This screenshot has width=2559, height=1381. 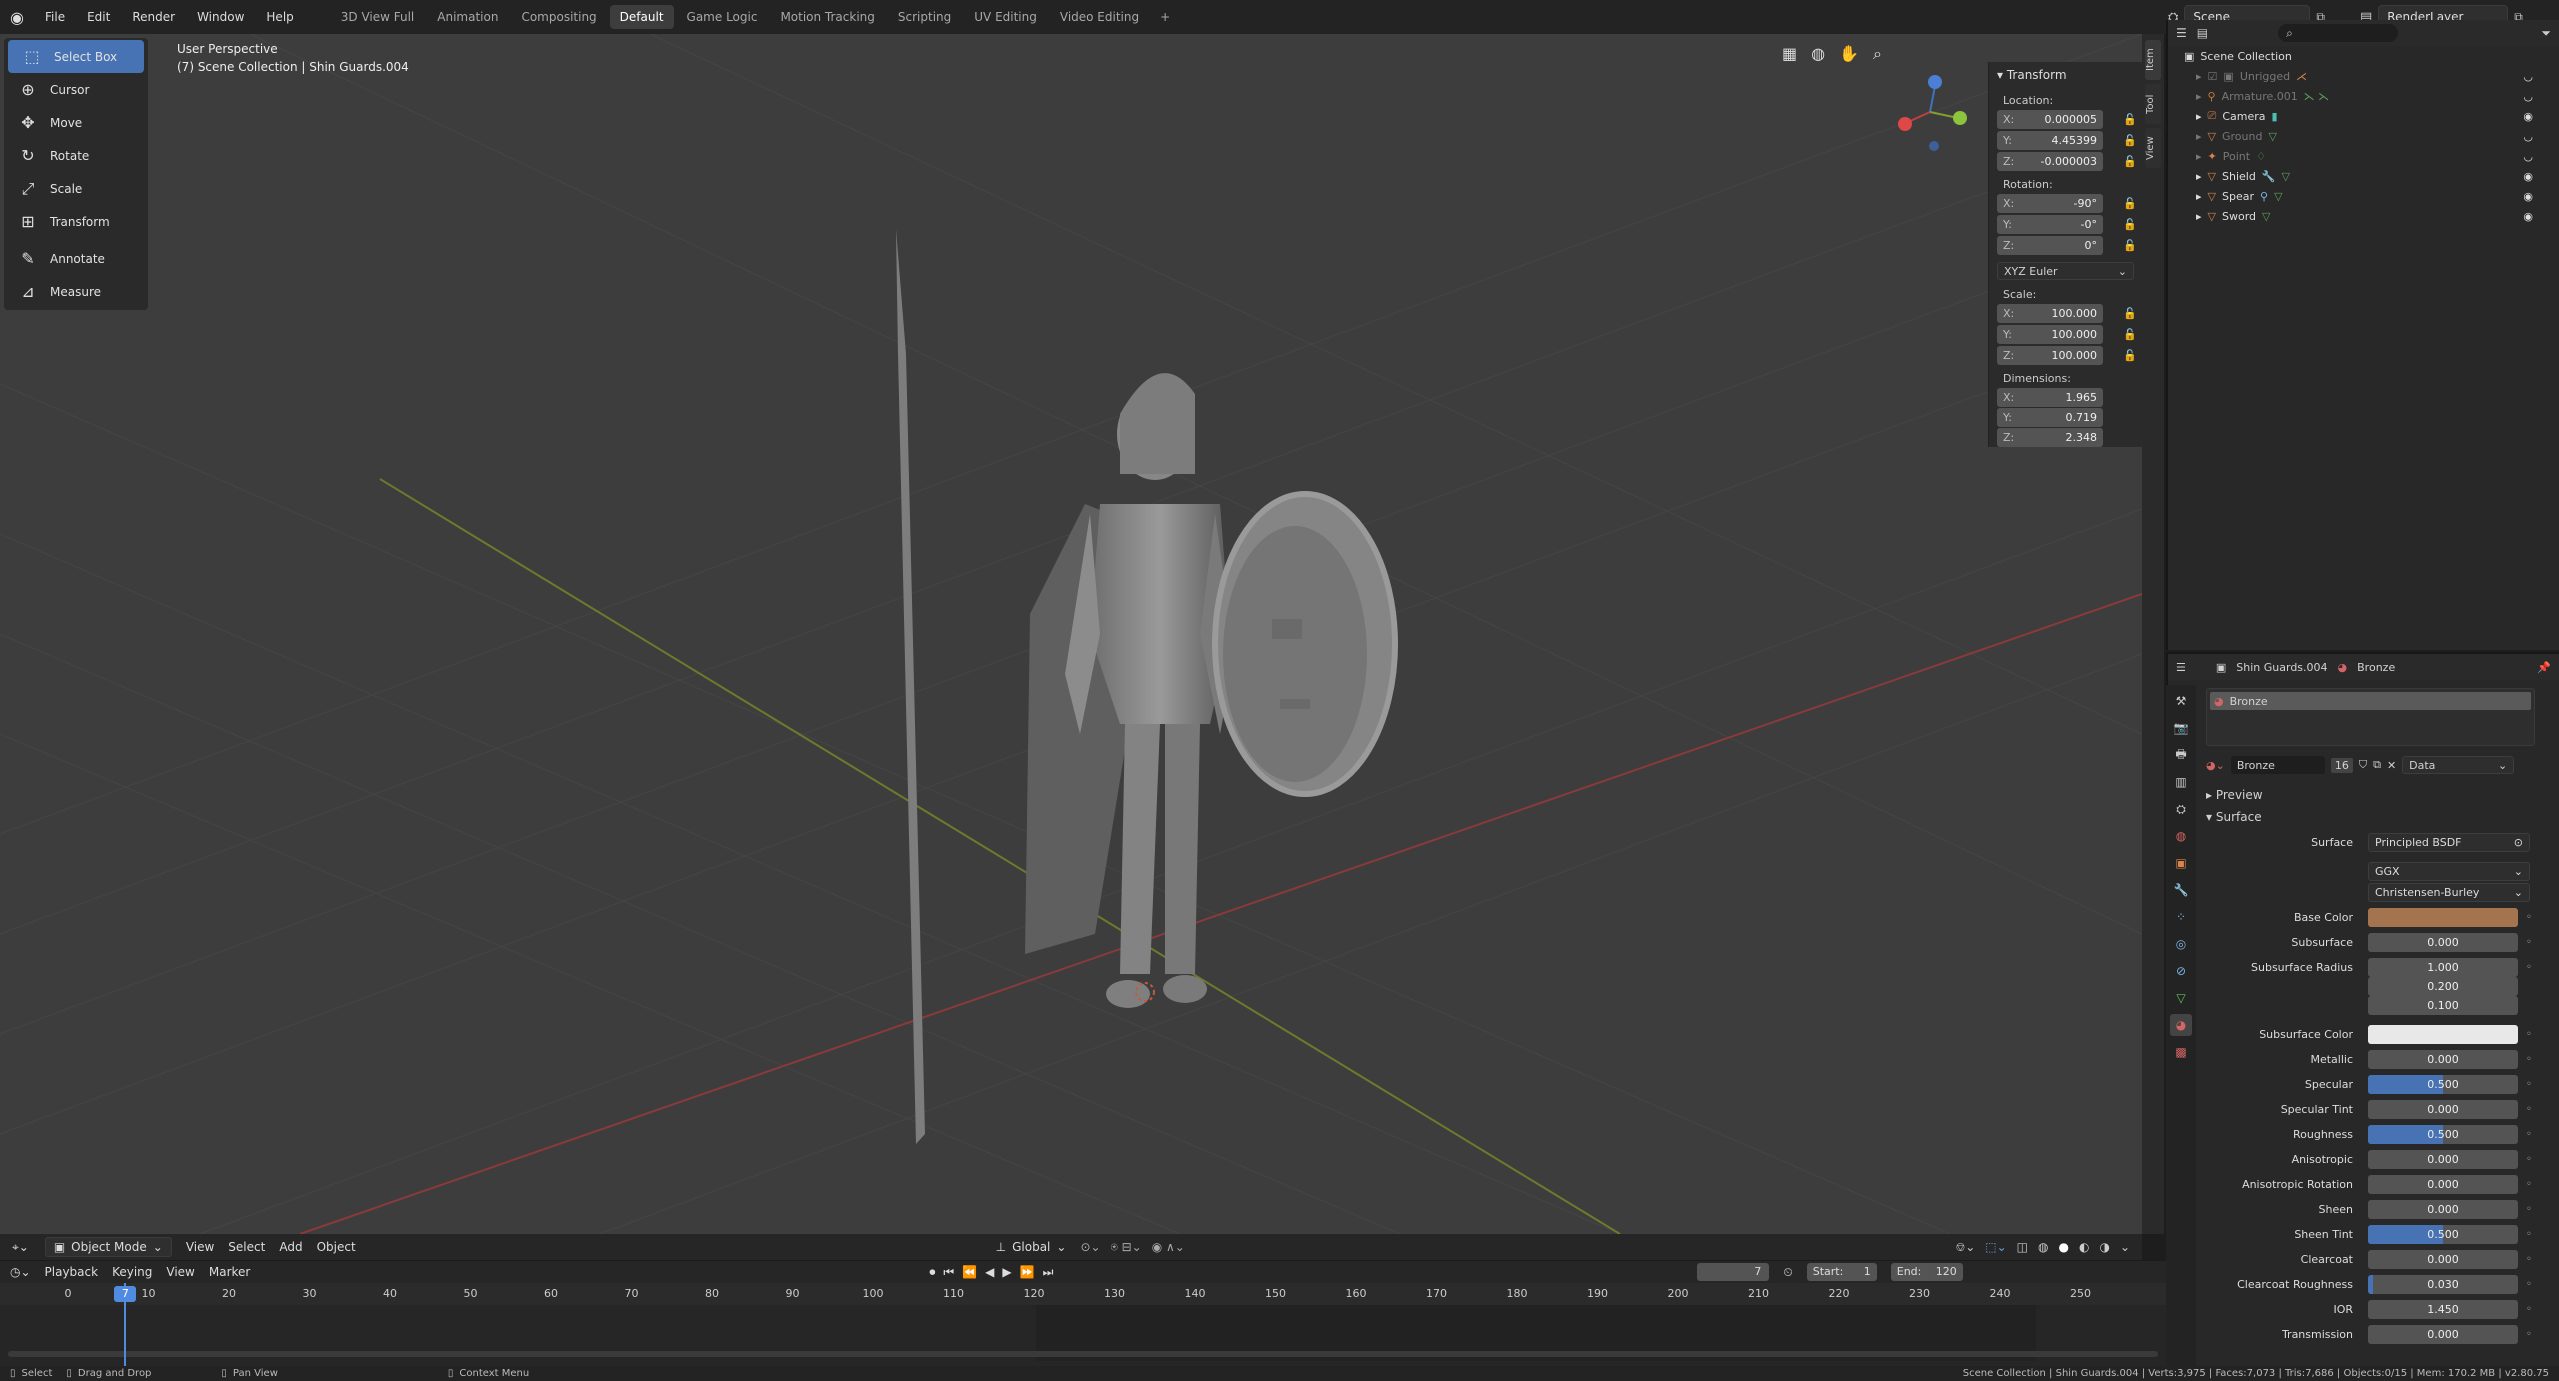 I want to click on tab-uv-editing: UV Editing, so click(x=1005, y=17).